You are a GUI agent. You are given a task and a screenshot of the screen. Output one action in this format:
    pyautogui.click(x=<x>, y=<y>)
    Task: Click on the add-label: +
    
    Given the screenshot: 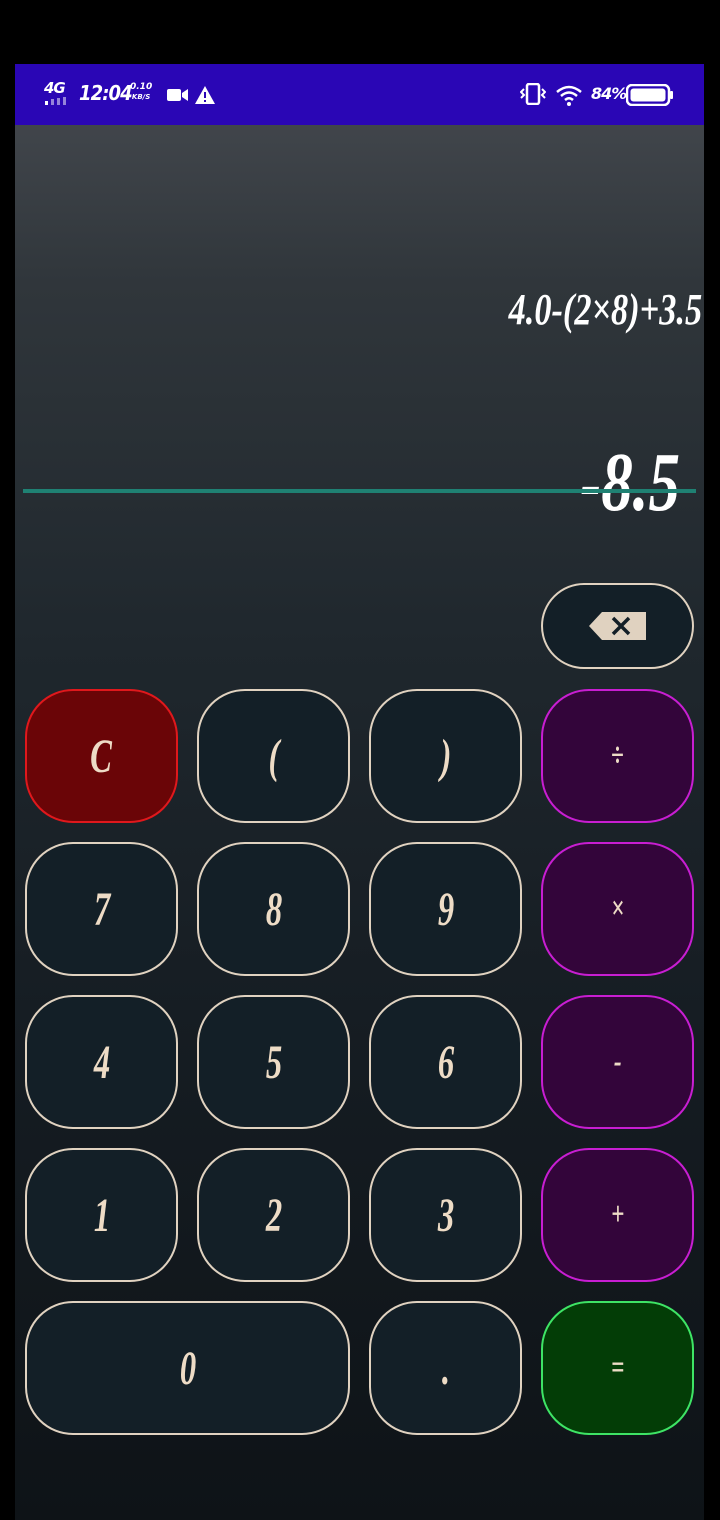 What is the action you would take?
    pyautogui.click(x=617, y=1214)
    